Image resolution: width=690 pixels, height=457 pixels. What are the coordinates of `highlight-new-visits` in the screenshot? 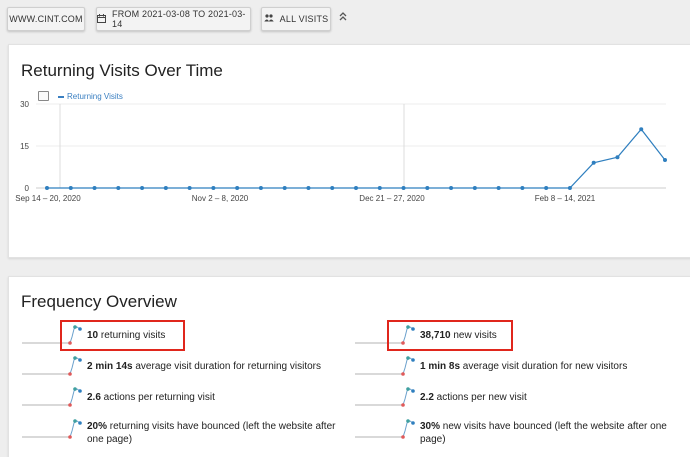 It's located at (450, 335).